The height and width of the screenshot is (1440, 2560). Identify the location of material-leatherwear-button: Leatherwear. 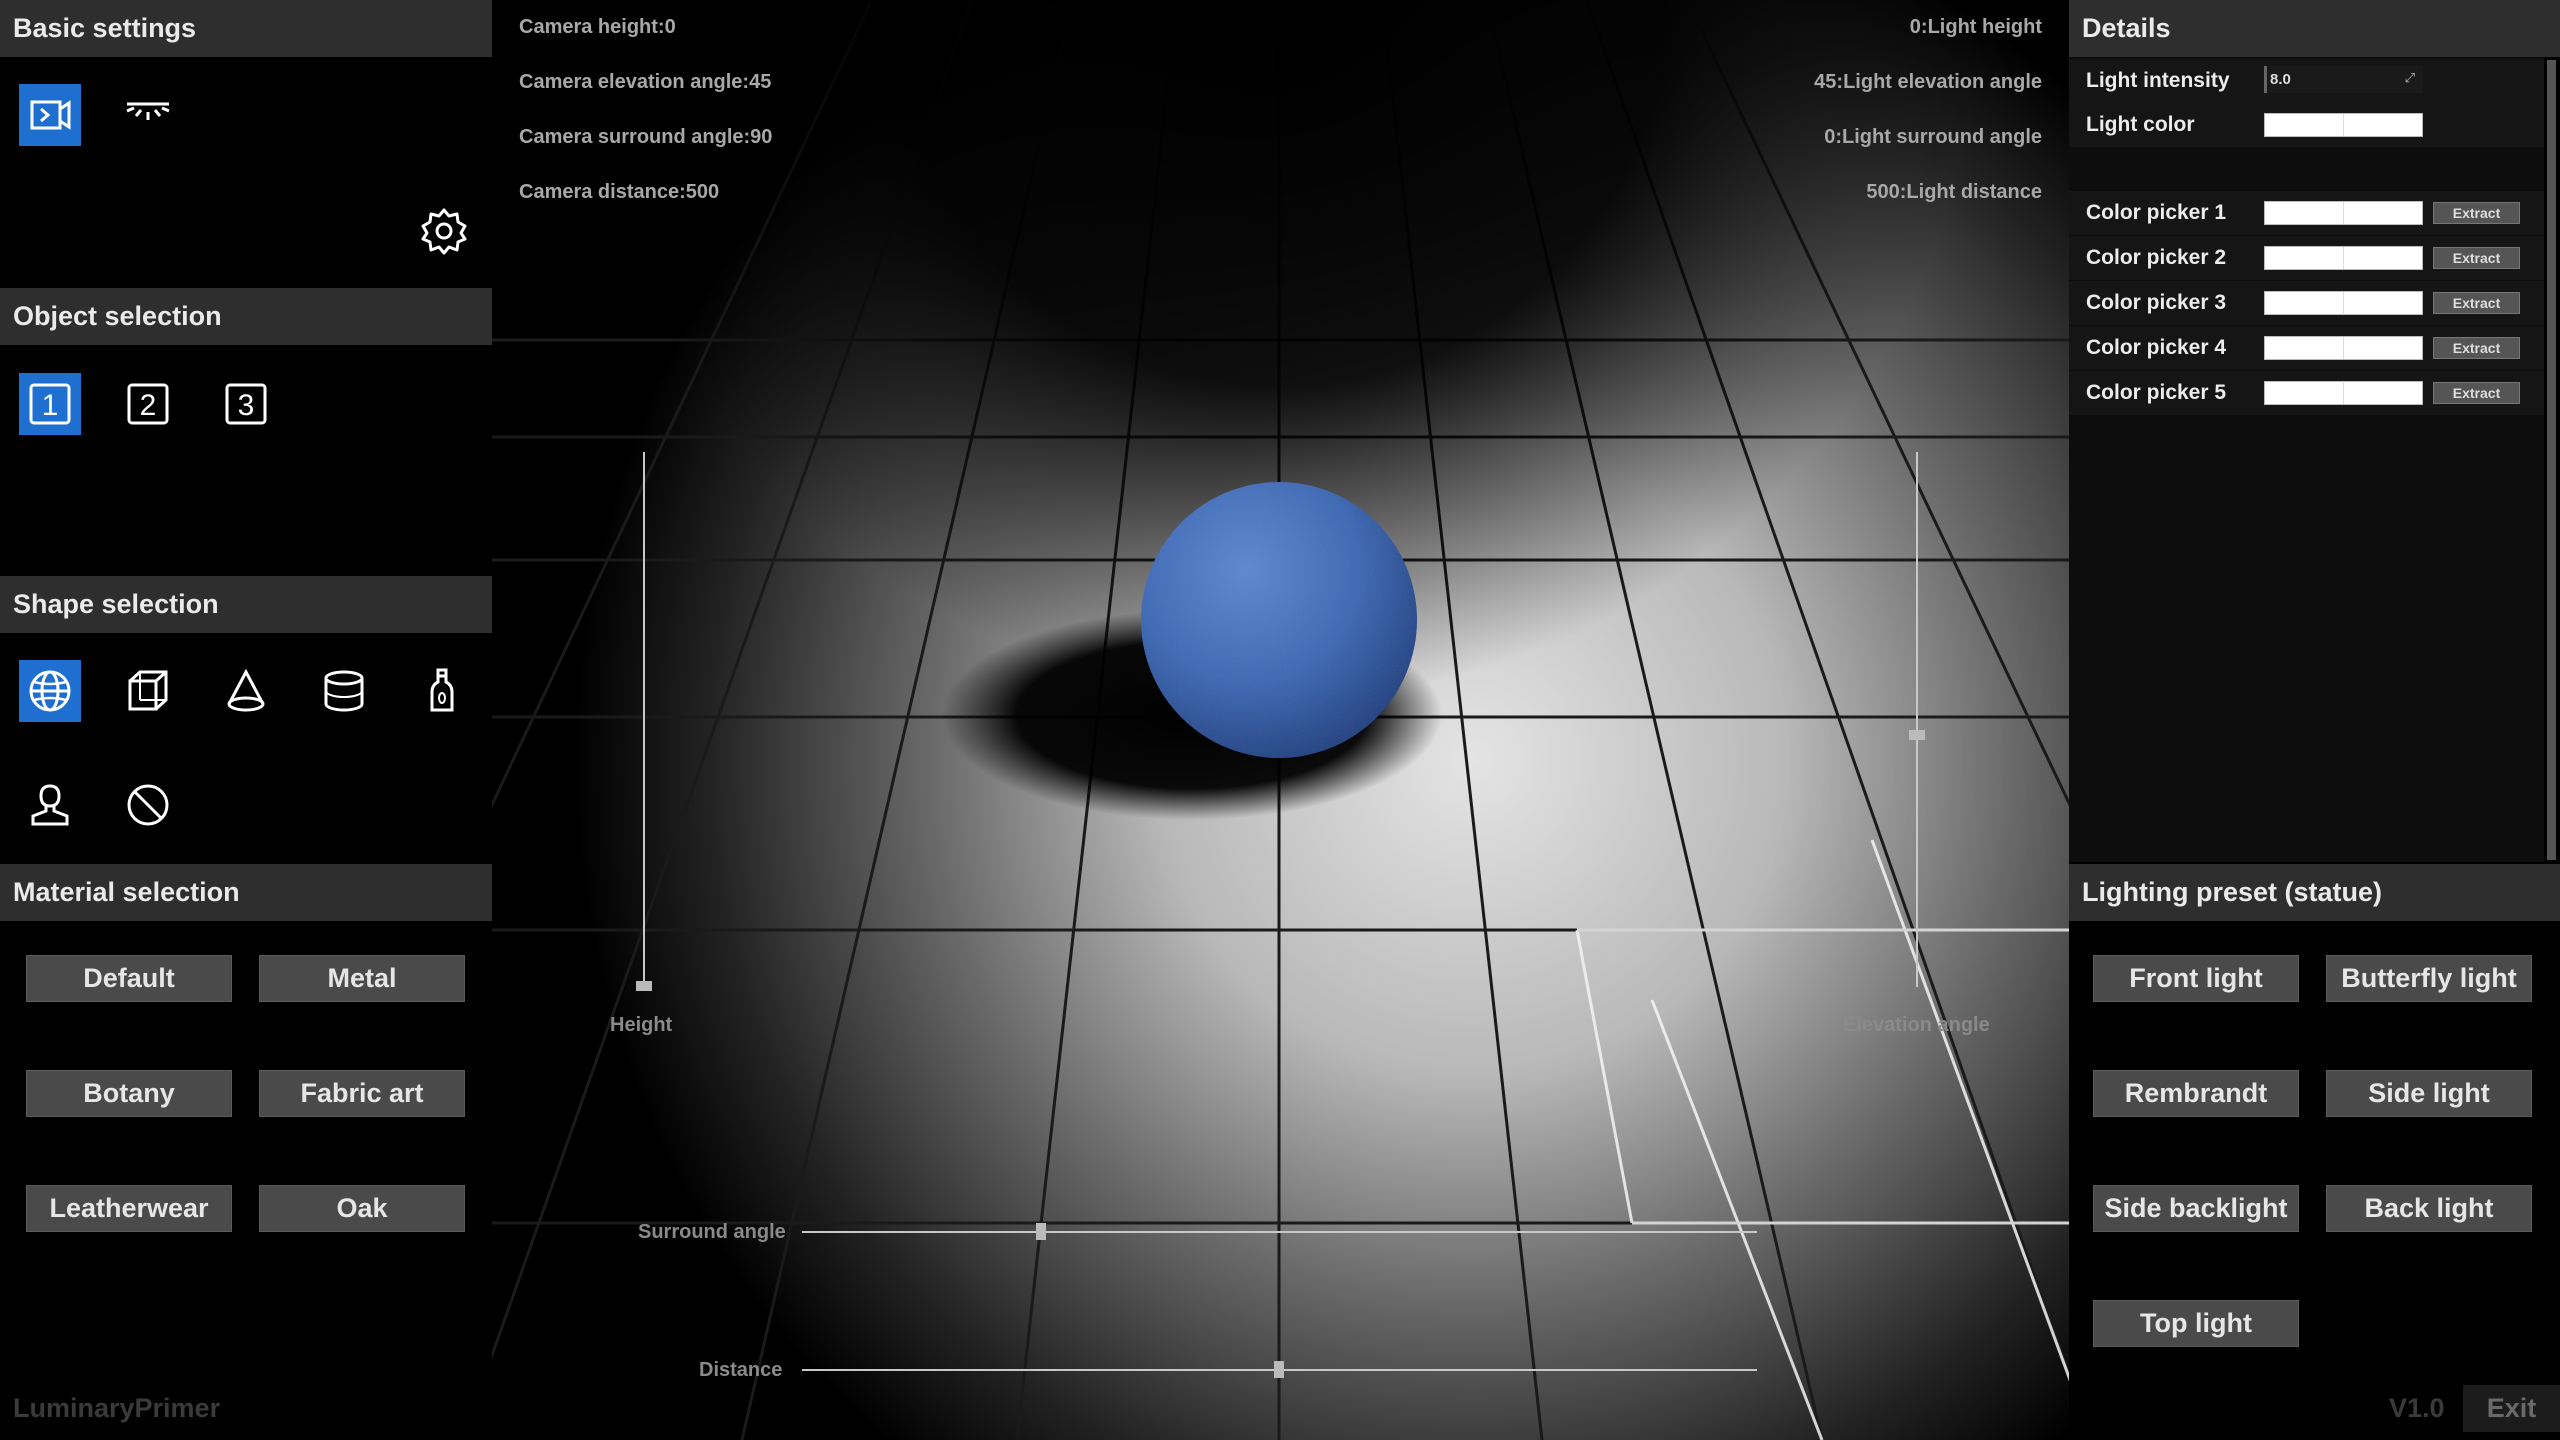
(129, 1208).